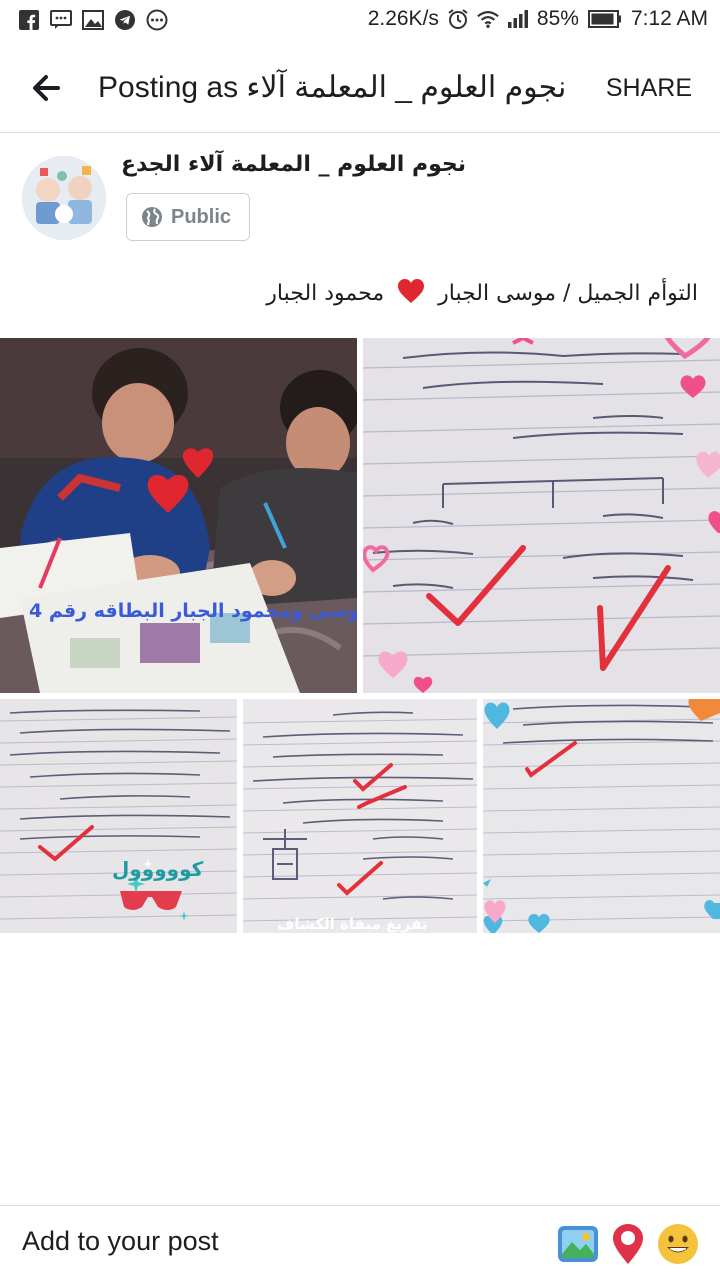 This screenshot has width=720, height=1281. Describe the element at coordinates (568, 293) in the screenshot. I see `caption-text-1: التوأم الجميل / موسى الجبار` at that location.